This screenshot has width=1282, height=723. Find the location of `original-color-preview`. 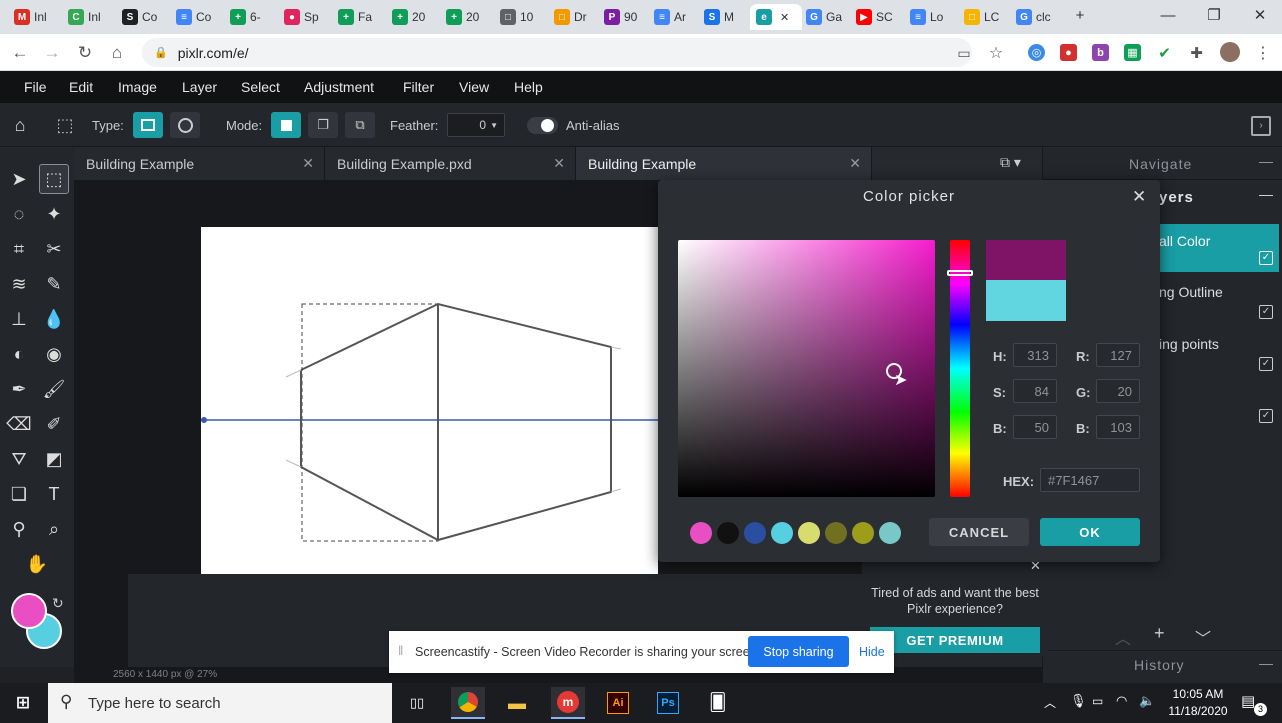

original-color-preview is located at coordinates (1026, 300).